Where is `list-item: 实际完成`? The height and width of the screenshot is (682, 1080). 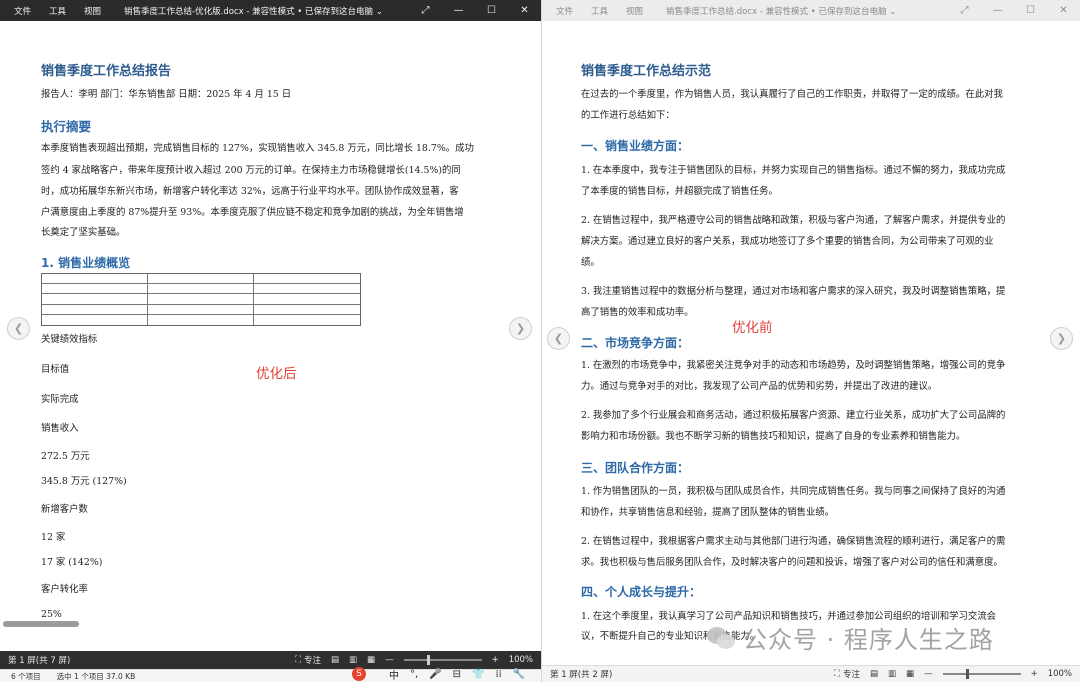 list-item: 实际完成 is located at coordinates (60, 399).